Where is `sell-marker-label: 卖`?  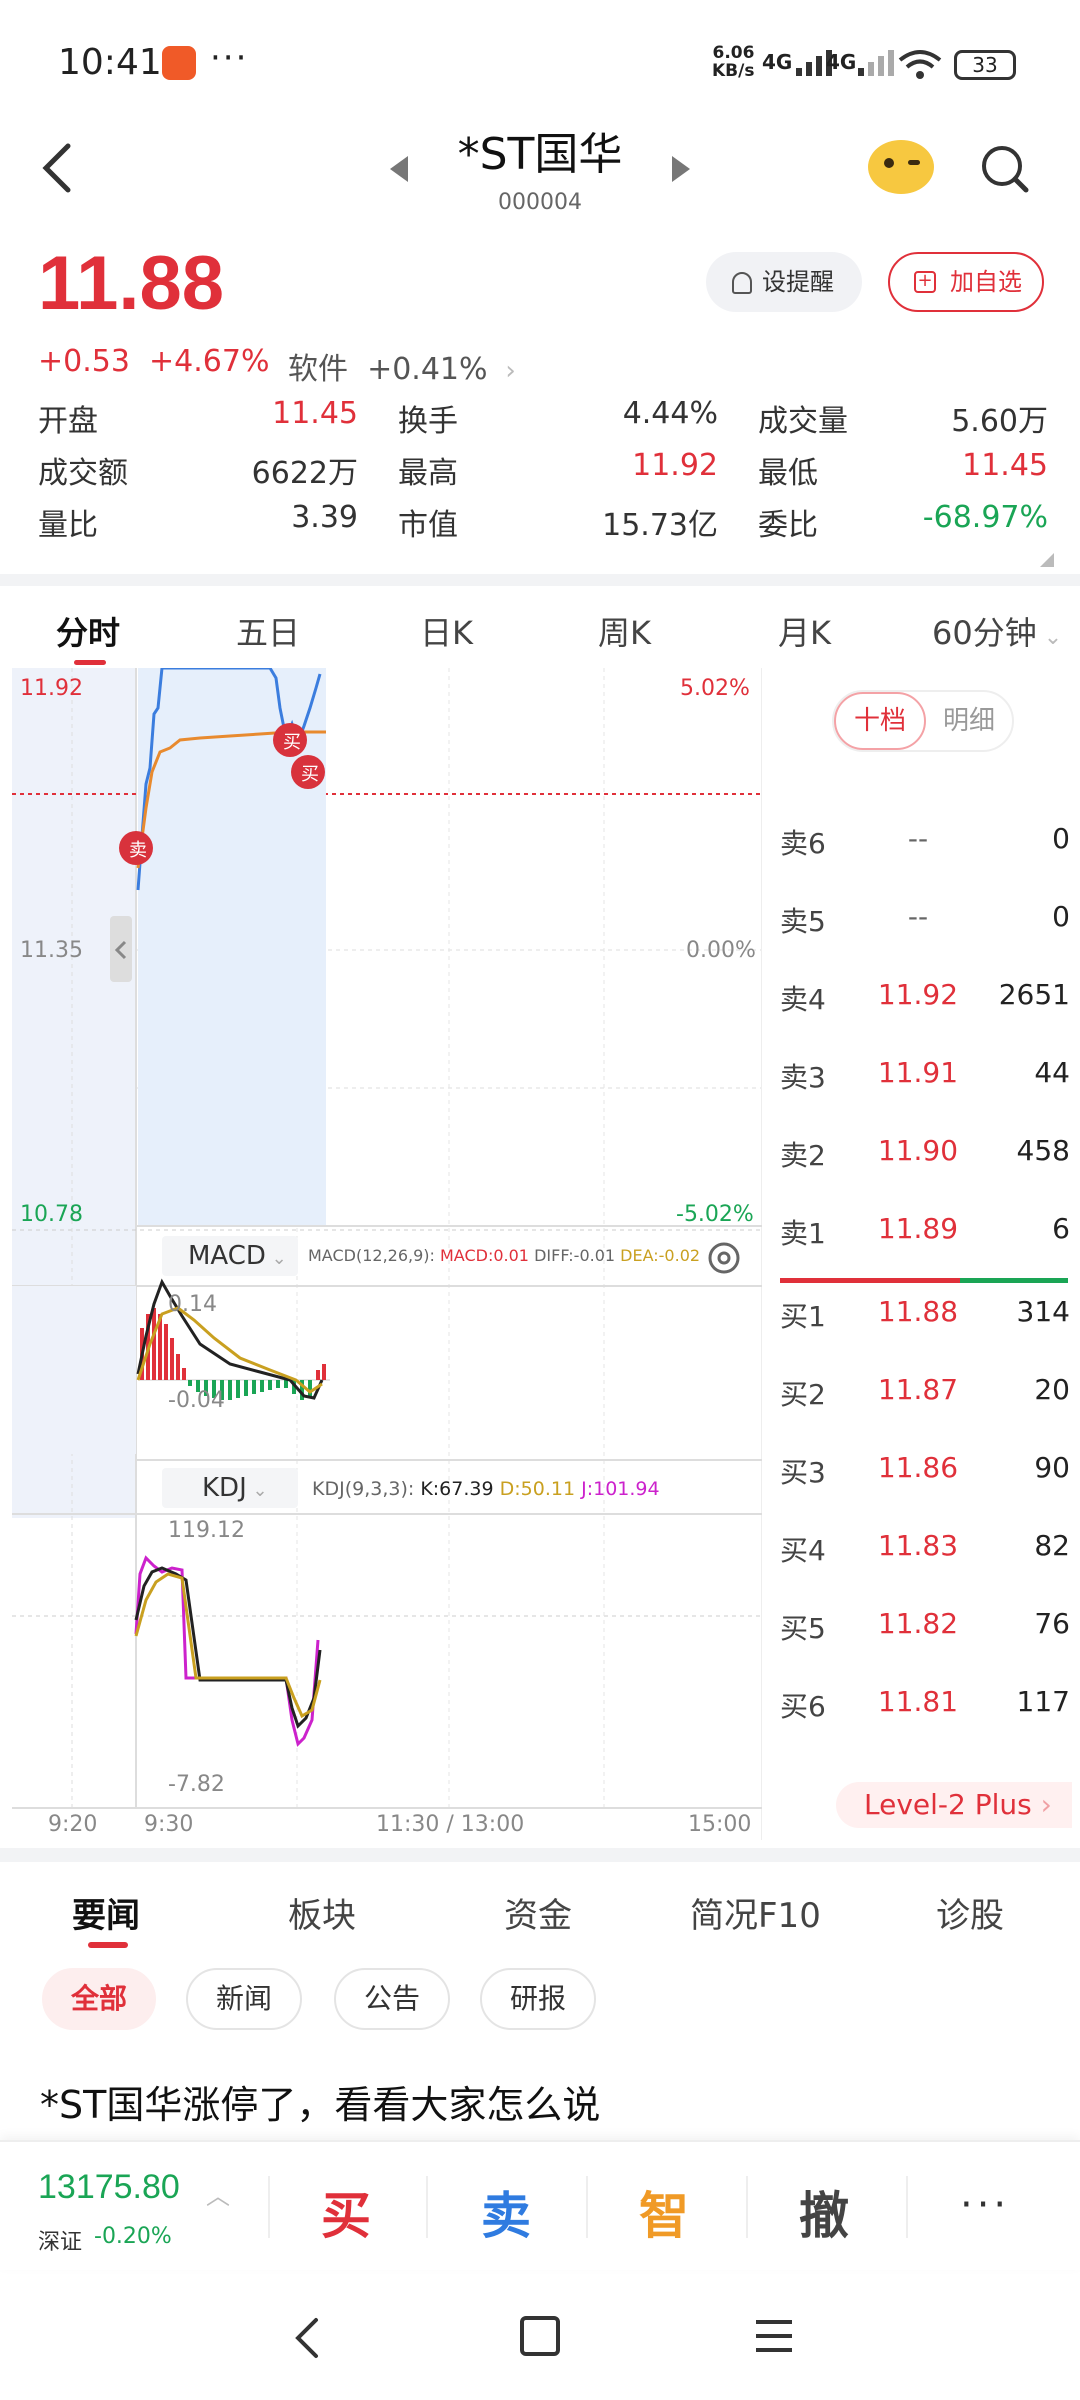
sell-marker-label: 卖 is located at coordinates (138, 850).